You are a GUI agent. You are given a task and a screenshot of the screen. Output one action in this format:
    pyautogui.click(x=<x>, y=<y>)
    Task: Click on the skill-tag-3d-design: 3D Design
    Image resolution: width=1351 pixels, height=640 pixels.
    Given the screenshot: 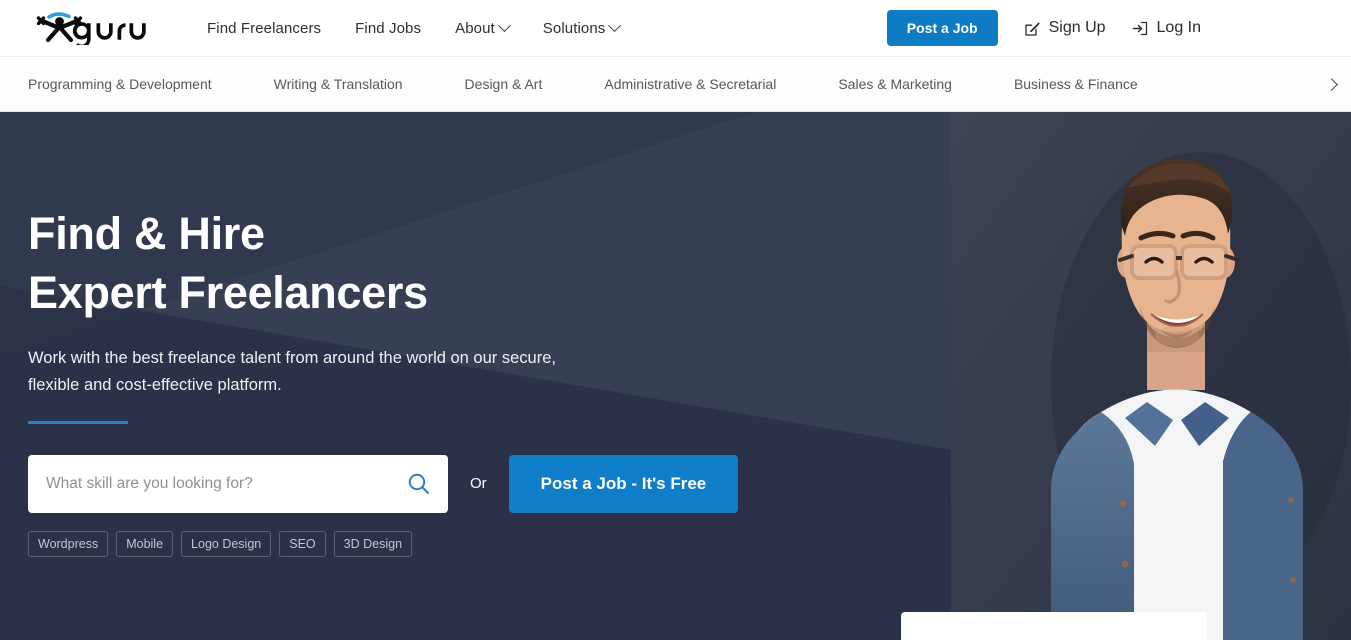 What is the action you would take?
    pyautogui.click(x=373, y=543)
    